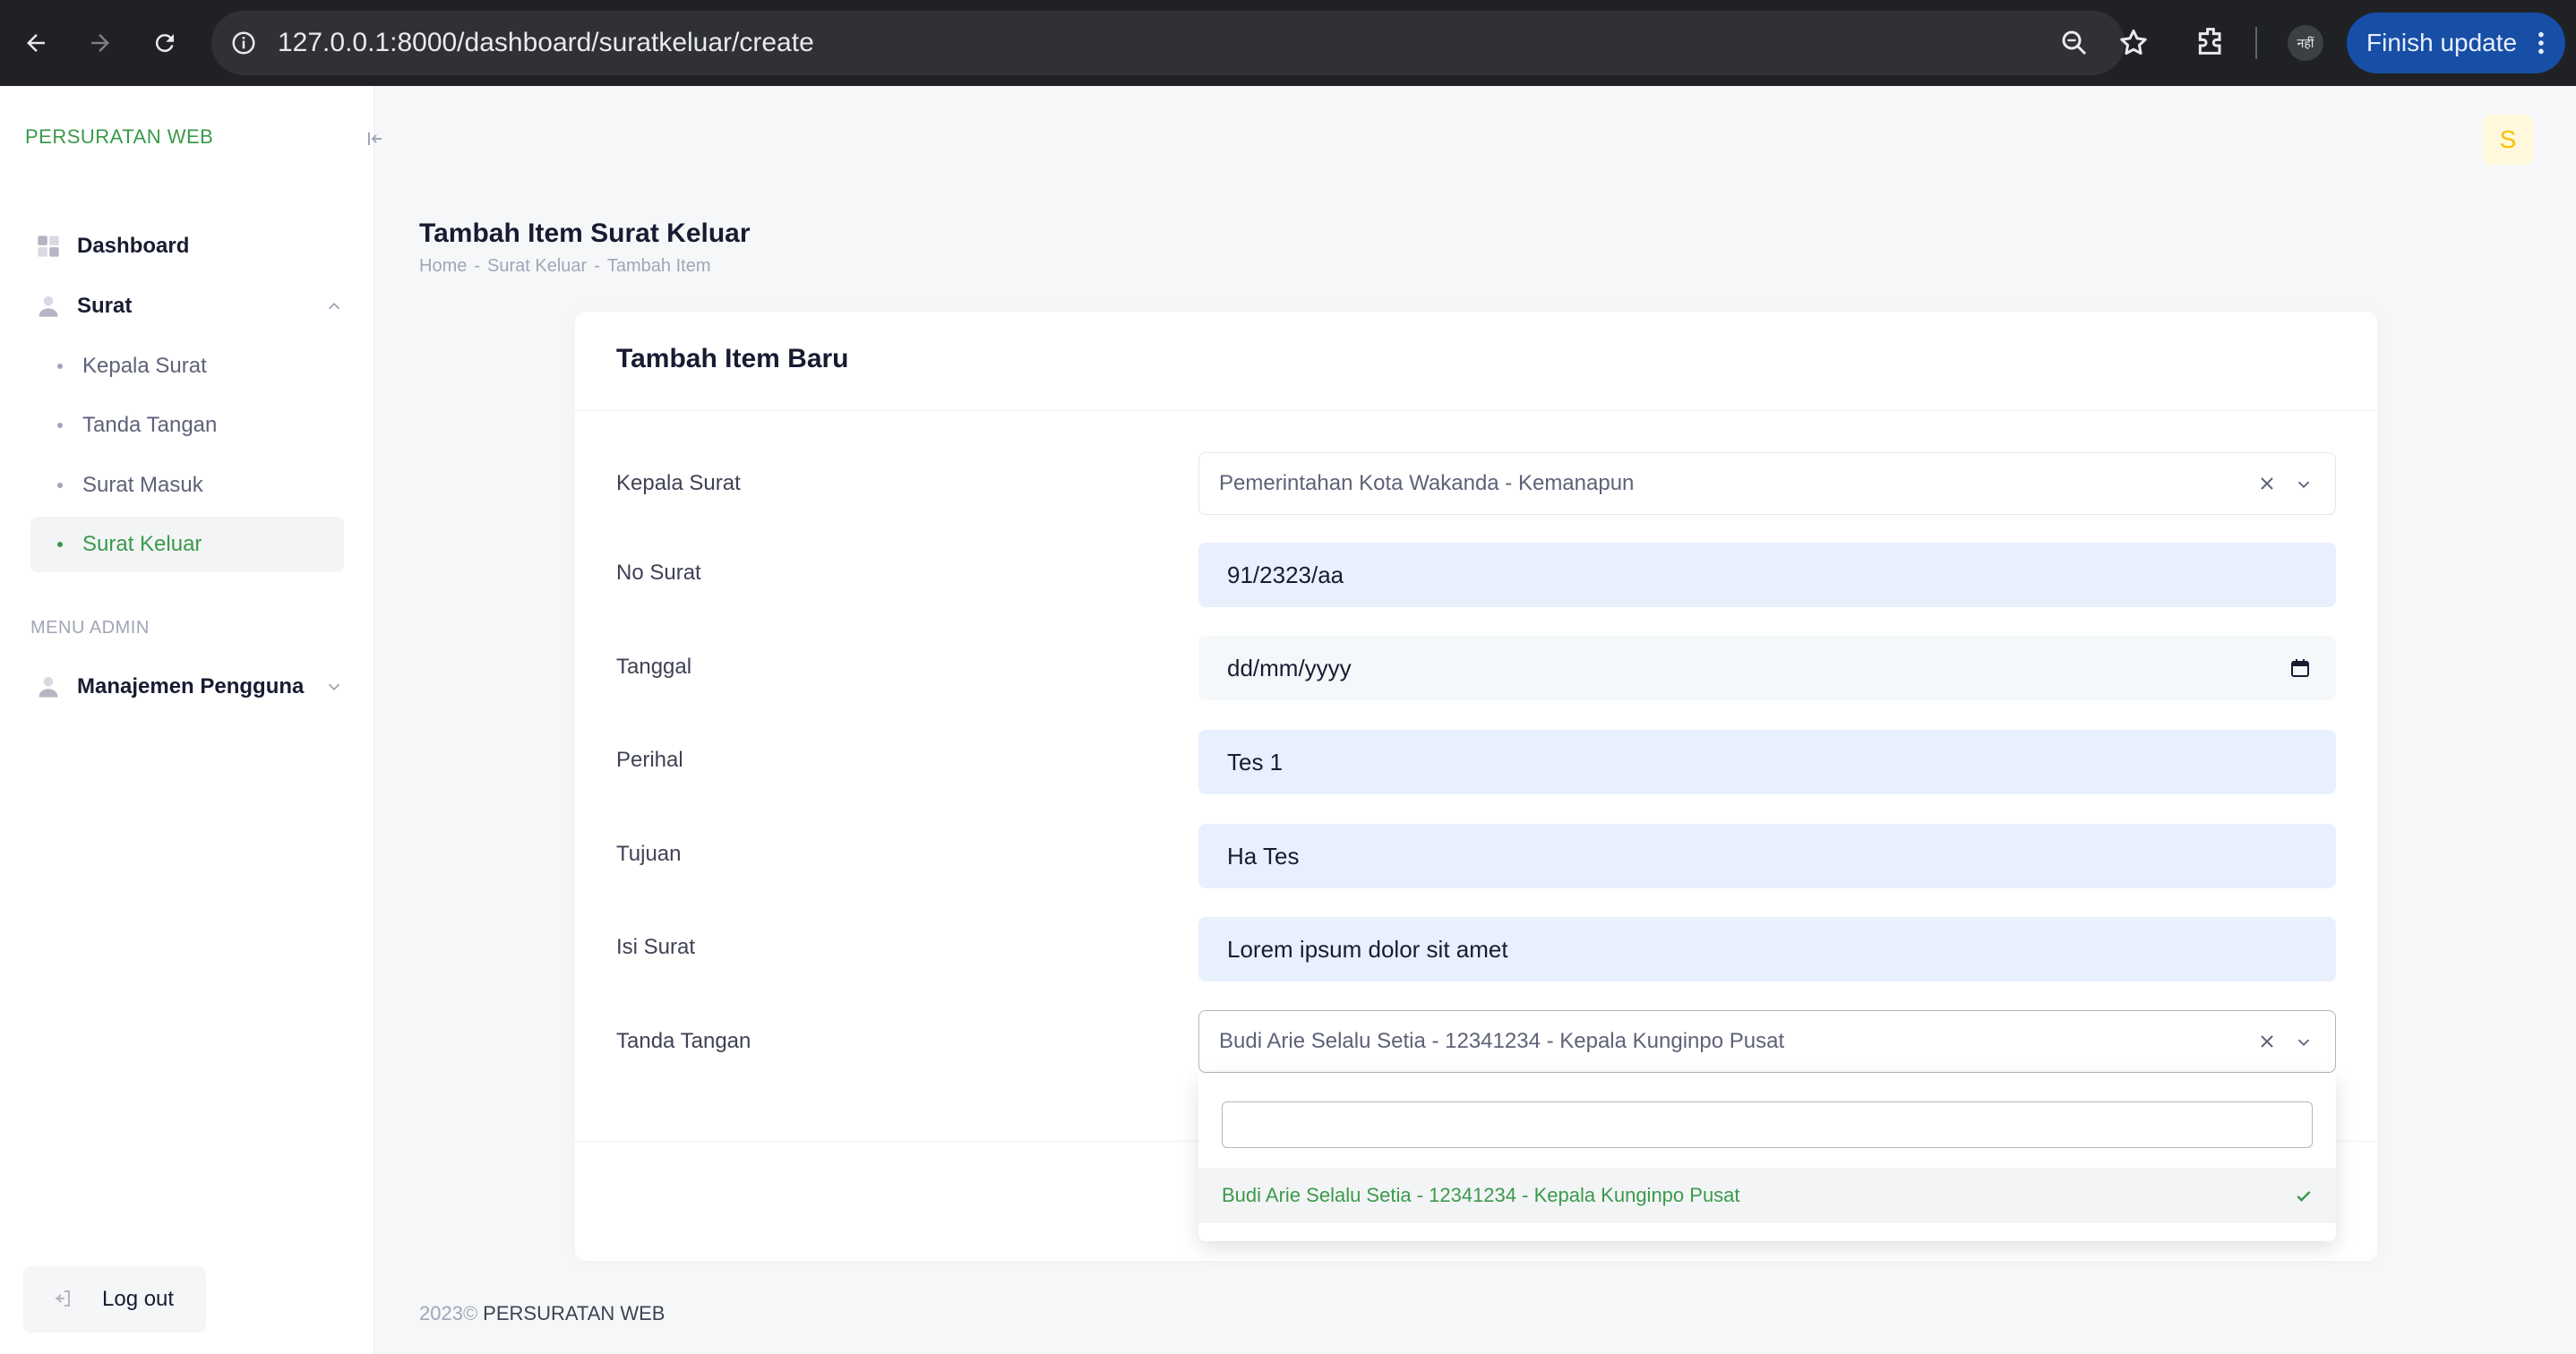 This screenshot has height=1354, width=2576. I want to click on sidebar-item-label: Dashboard, so click(133, 246).